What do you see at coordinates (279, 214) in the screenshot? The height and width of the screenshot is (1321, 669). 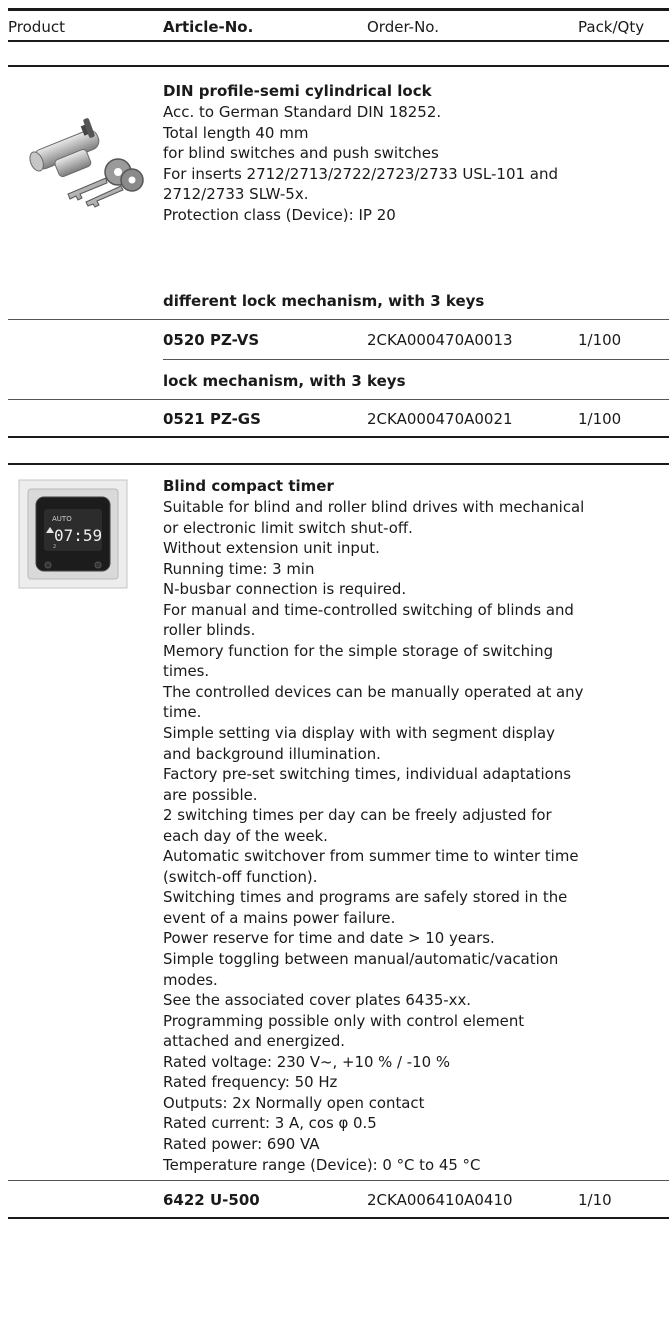 I see `description-line: Protection class (Device): IP 20` at bounding box center [279, 214].